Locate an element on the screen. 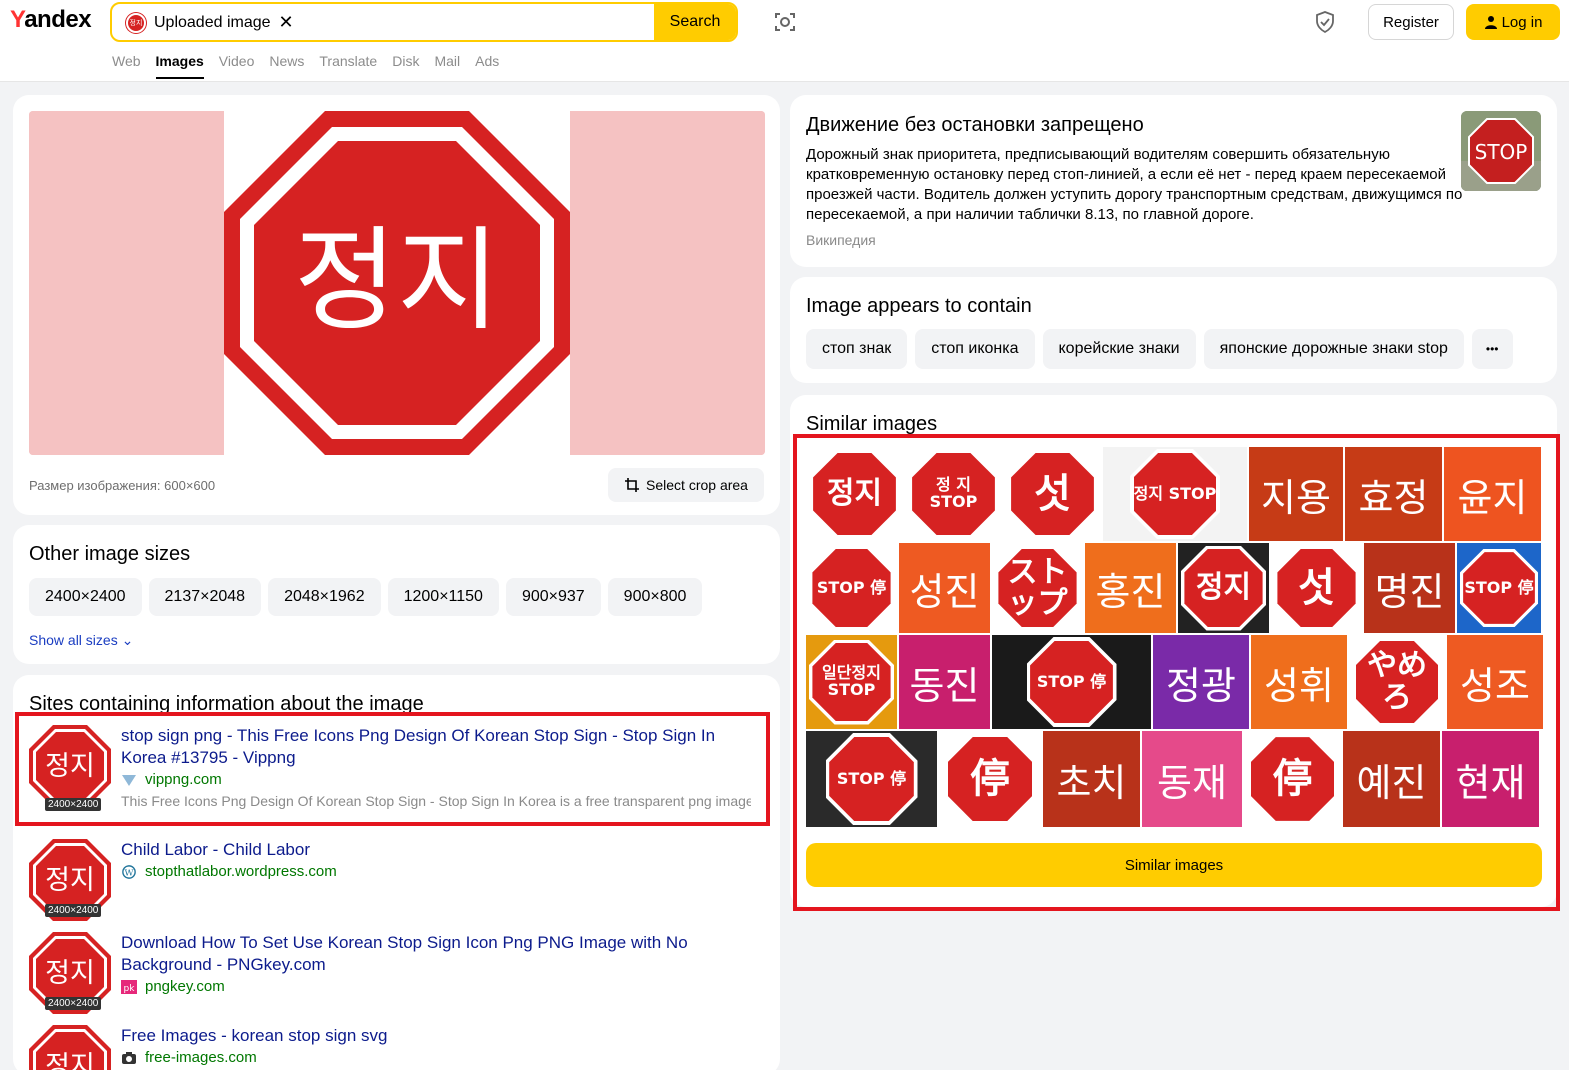 The image size is (1569, 1070). crop-icon is located at coordinates (632, 485).